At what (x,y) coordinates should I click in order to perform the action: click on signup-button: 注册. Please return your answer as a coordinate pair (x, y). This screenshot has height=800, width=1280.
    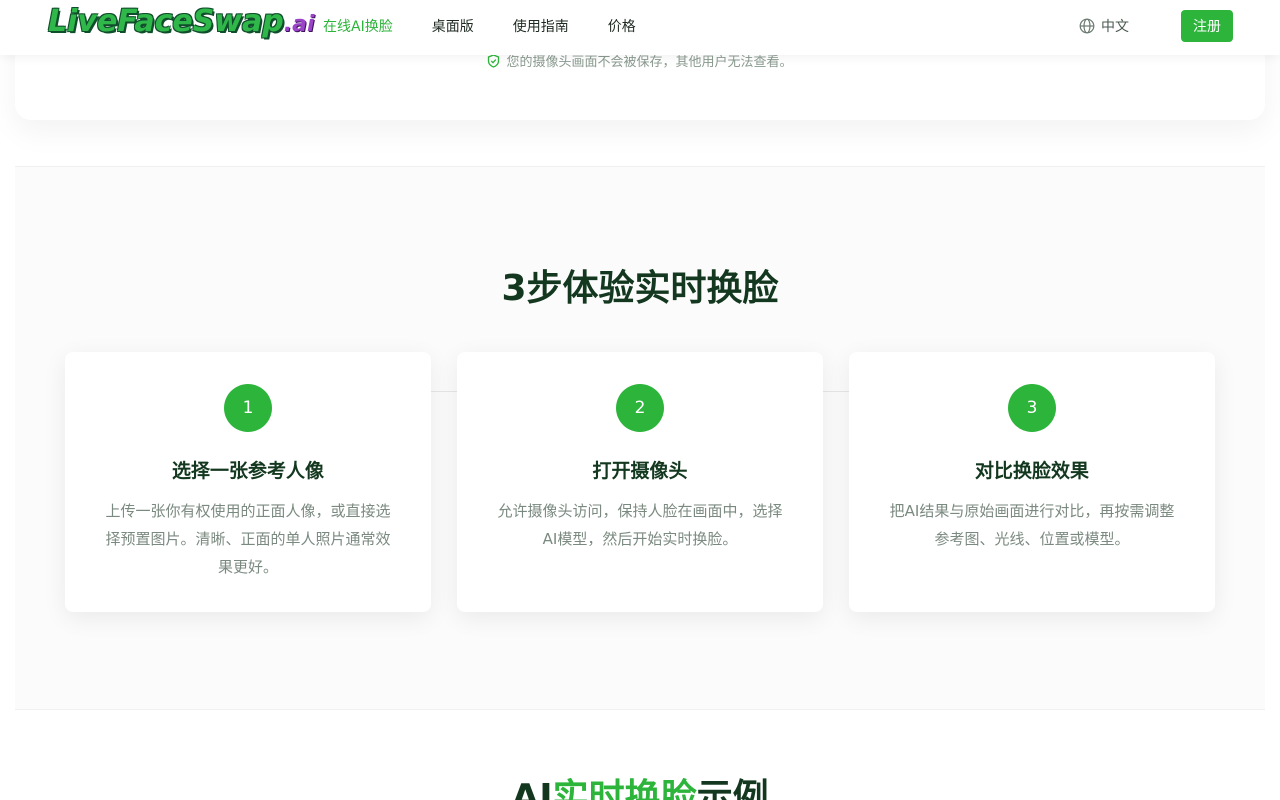
    Looking at the image, I should click on (1207, 26).